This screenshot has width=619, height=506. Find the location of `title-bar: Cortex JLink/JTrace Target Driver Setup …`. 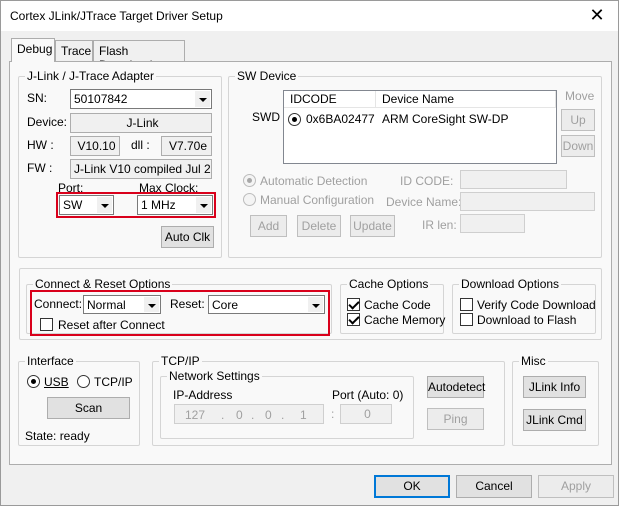

title-bar: Cortex JLink/JTrace Target Driver Setup … is located at coordinates (309, 16).